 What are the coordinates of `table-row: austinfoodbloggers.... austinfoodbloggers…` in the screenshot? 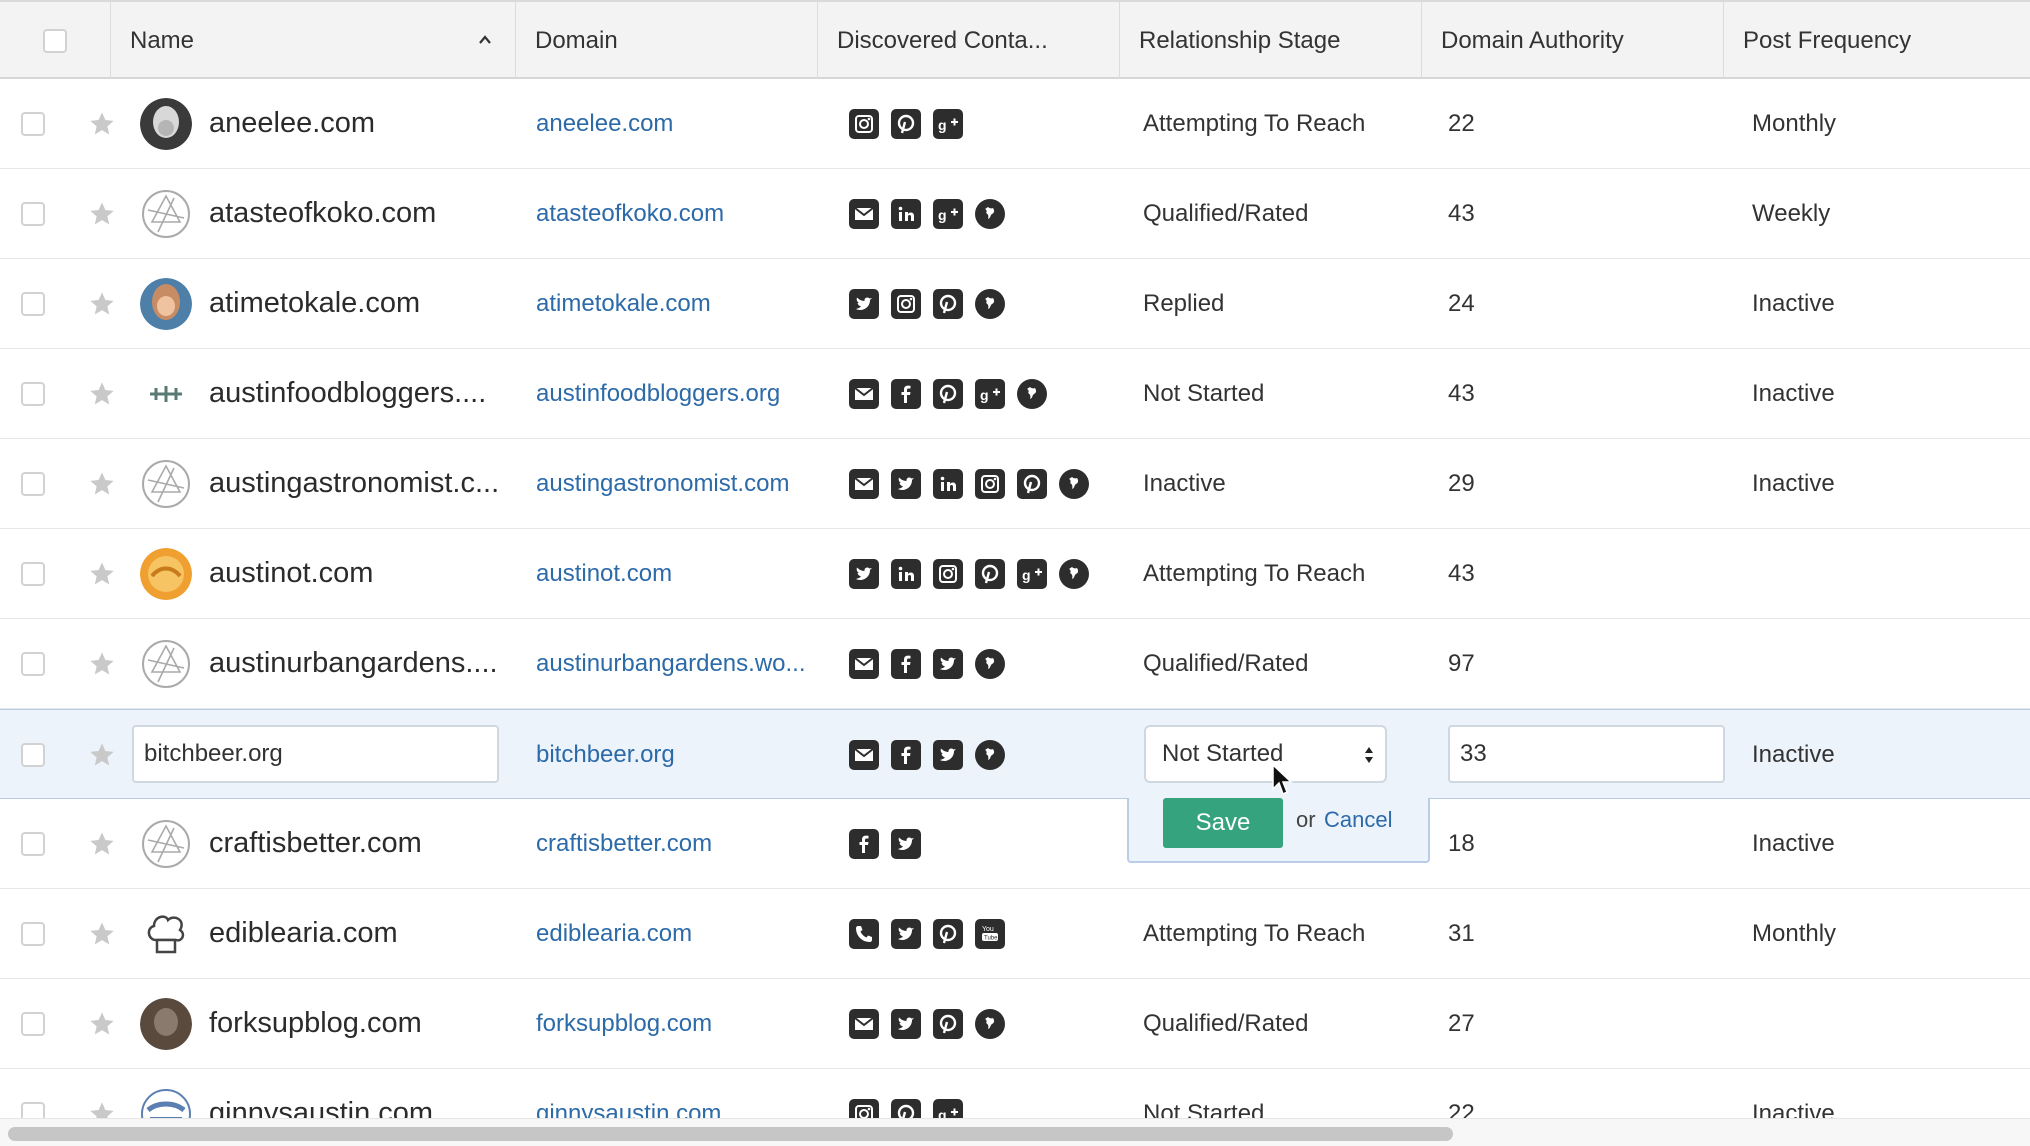 It's located at (1015, 394).